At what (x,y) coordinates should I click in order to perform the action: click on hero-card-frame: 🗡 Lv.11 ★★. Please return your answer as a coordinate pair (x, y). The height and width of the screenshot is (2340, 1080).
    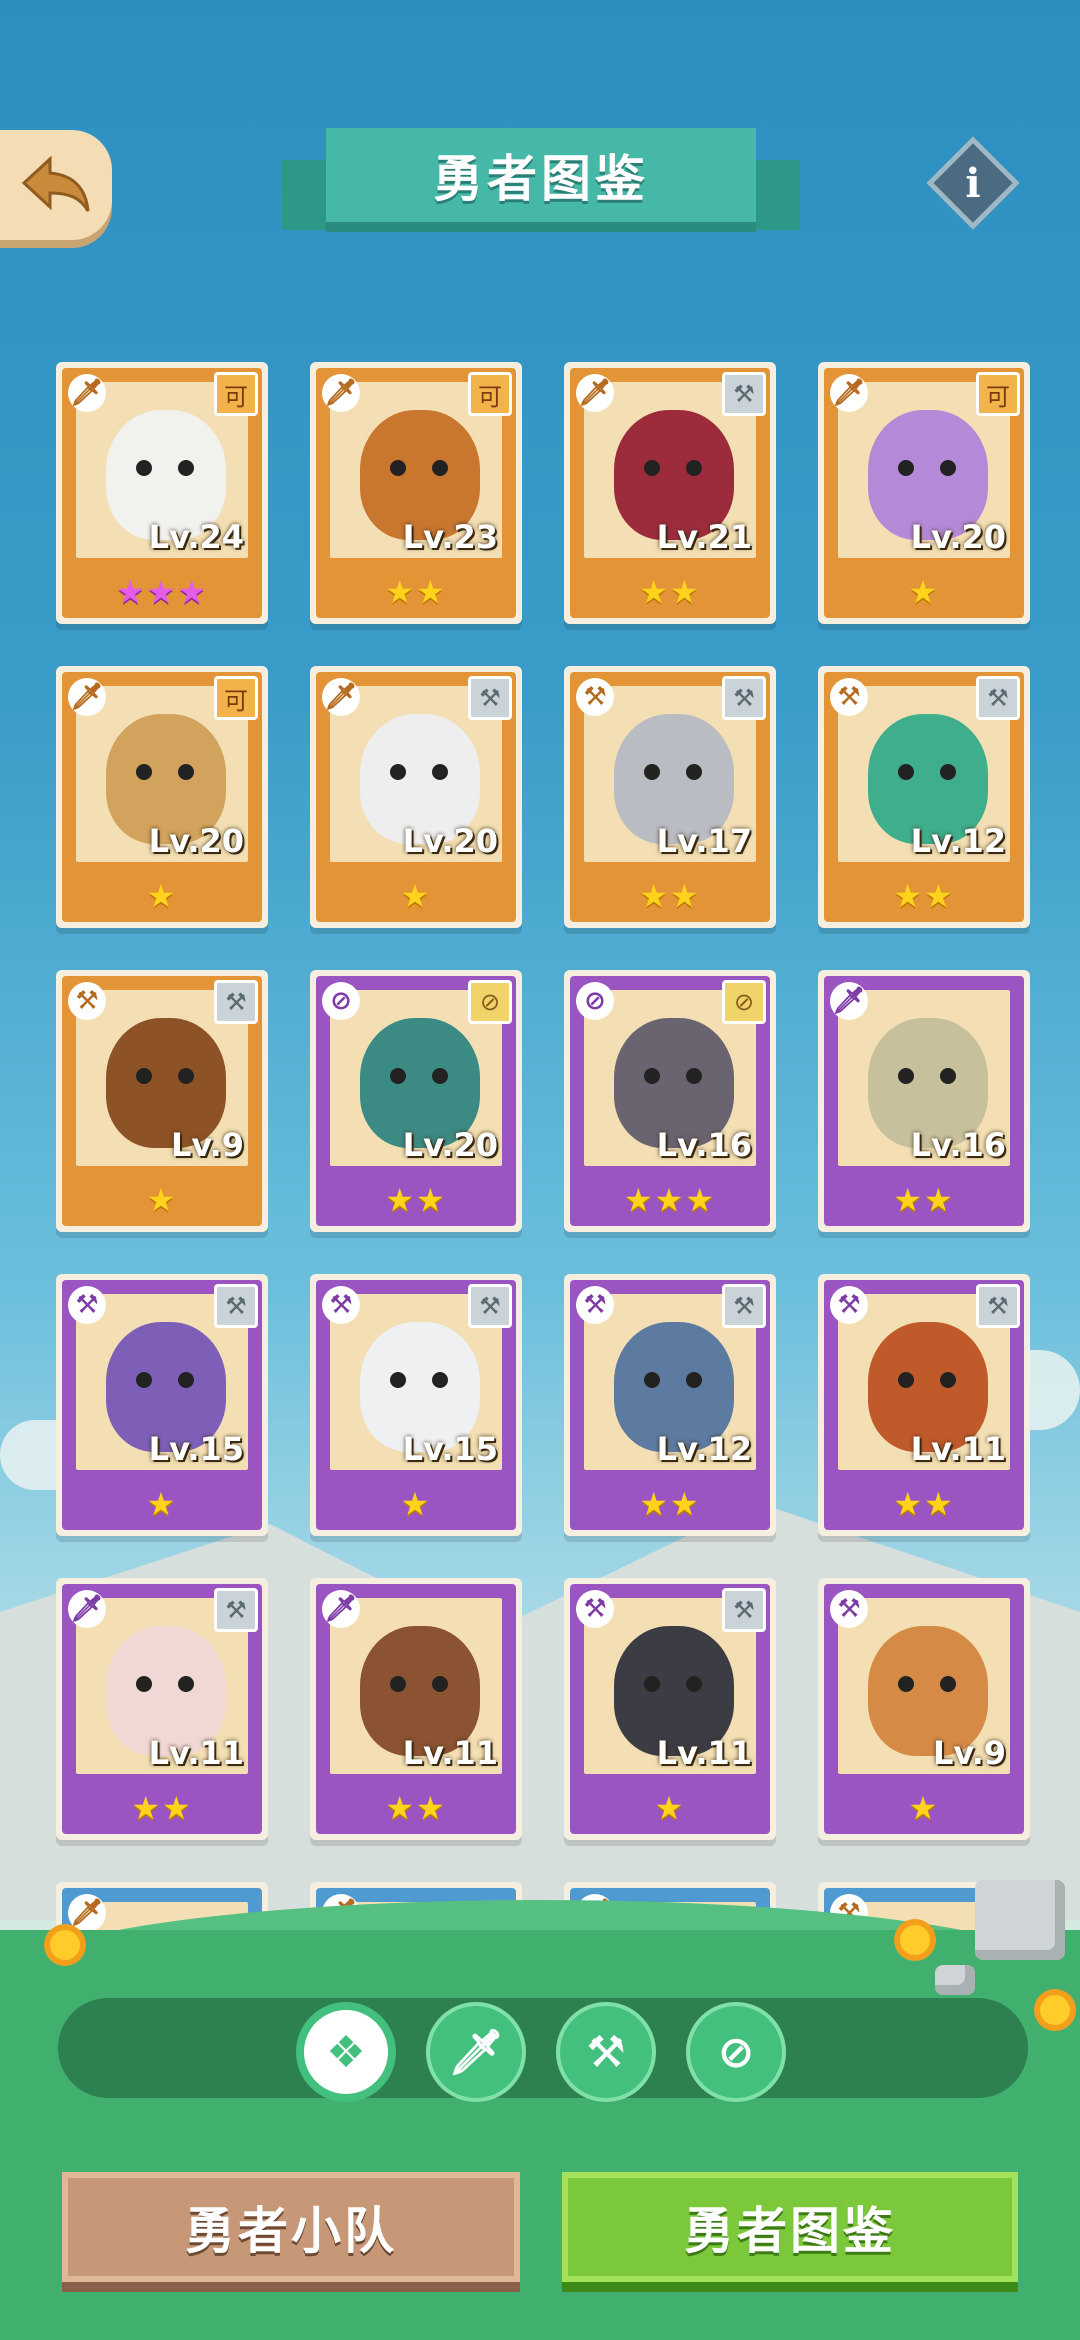
    Looking at the image, I should click on (416, 1709).